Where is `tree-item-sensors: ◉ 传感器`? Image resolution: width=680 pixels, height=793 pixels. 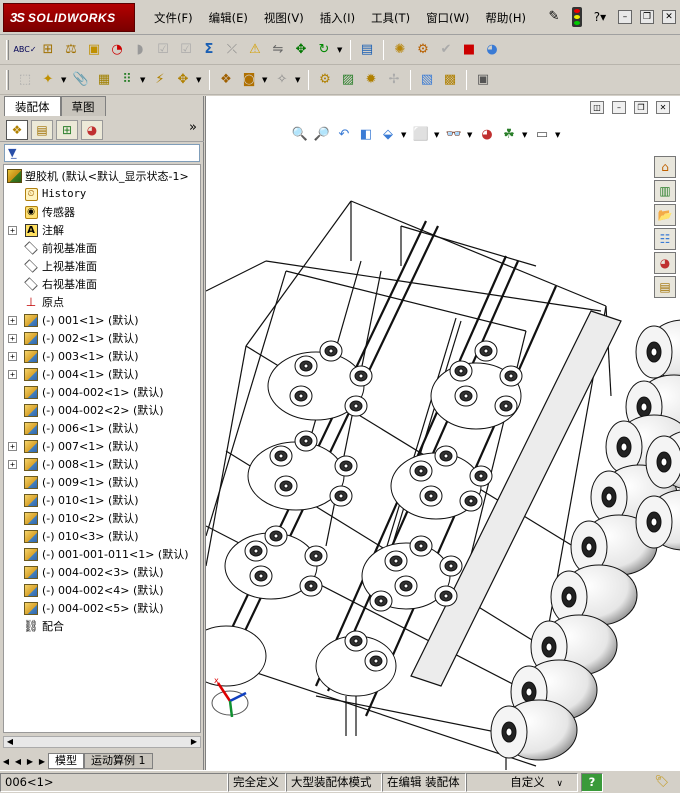
tree-item-sensors: ◉ 传感器 is located at coordinates (102, 212).